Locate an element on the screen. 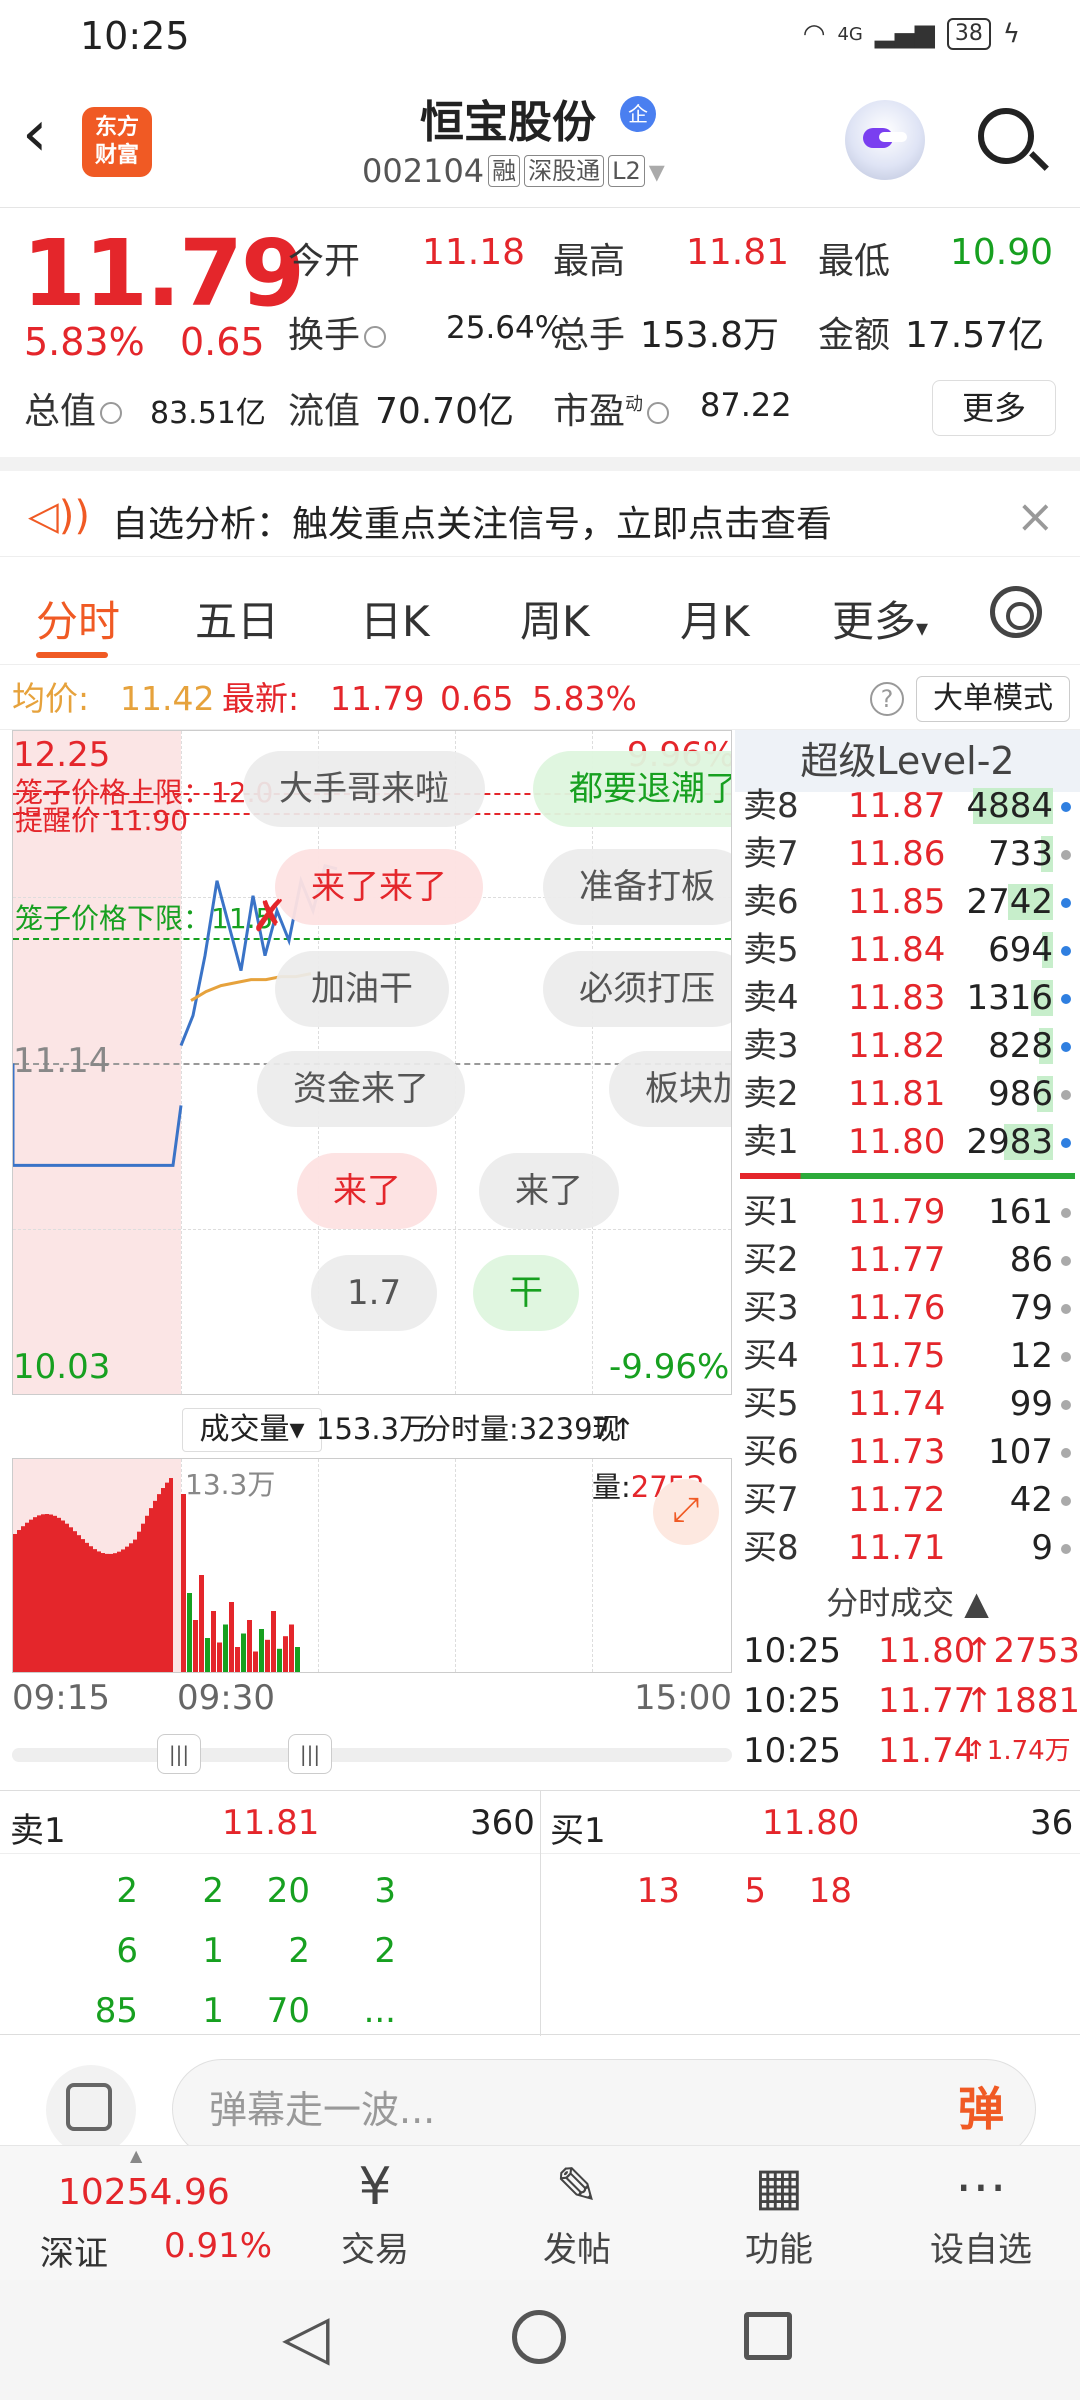  tab-weekly-k: 周K is located at coordinates (555, 618).